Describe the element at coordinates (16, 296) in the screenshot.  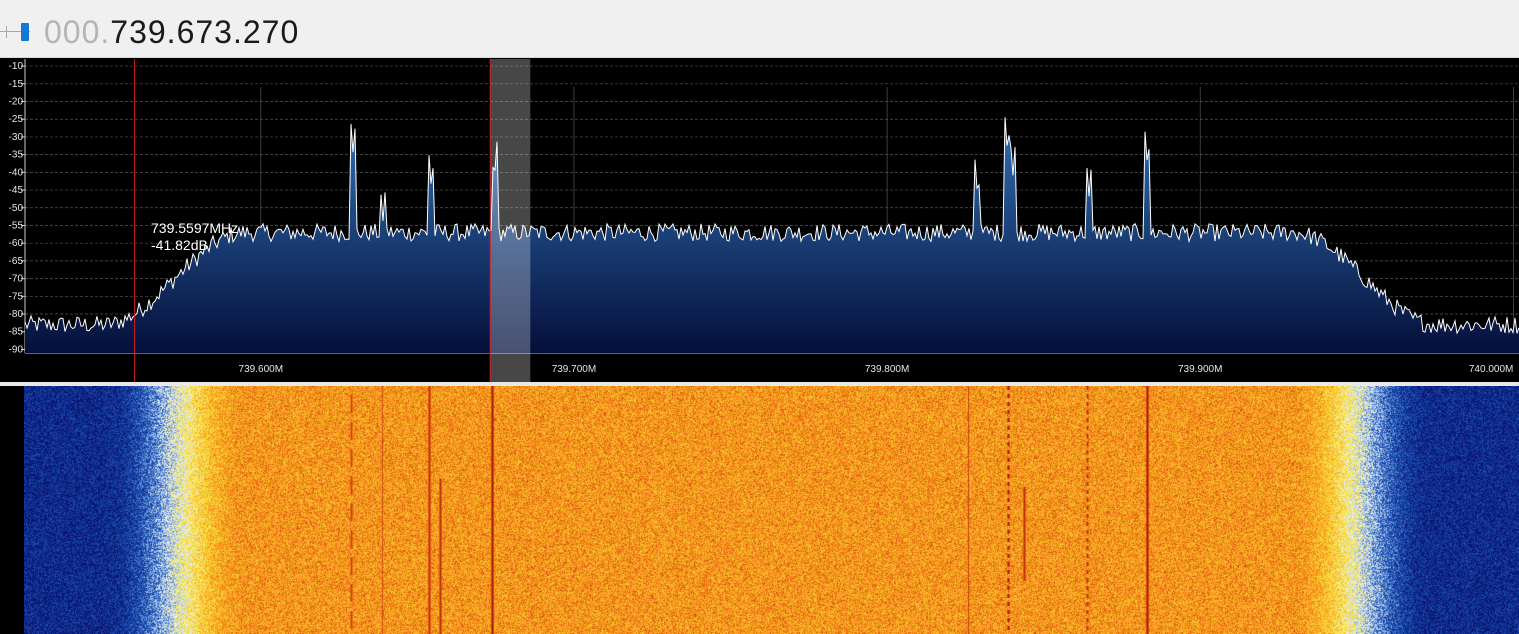
I see `db-tick-label: -75` at that location.